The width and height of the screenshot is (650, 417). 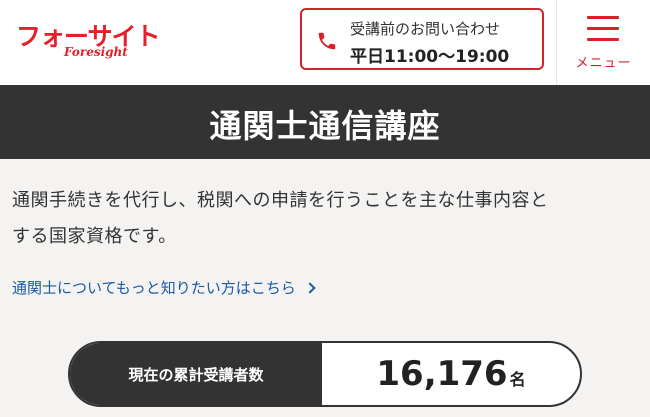 I want to click on hamburger-menu-icon, so click(x=603, y=29).